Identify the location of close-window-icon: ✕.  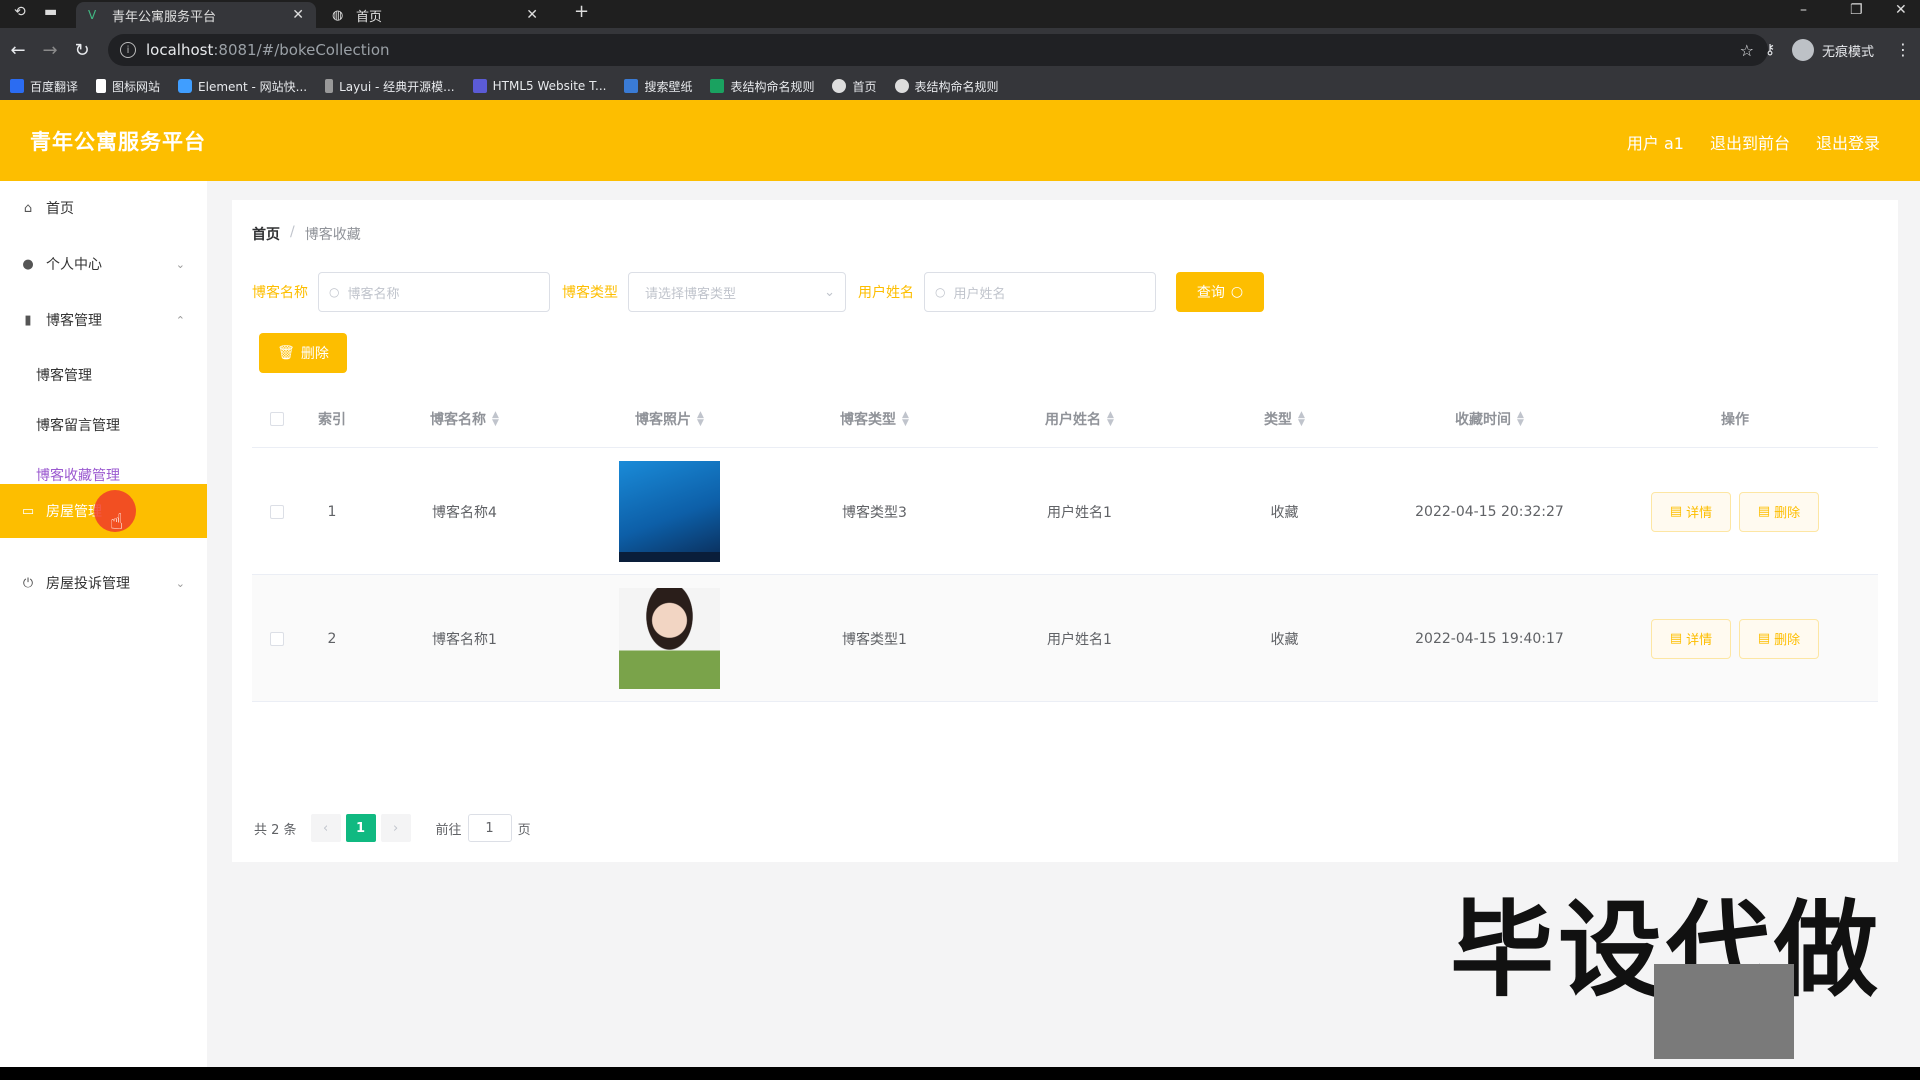
(1901, 10).